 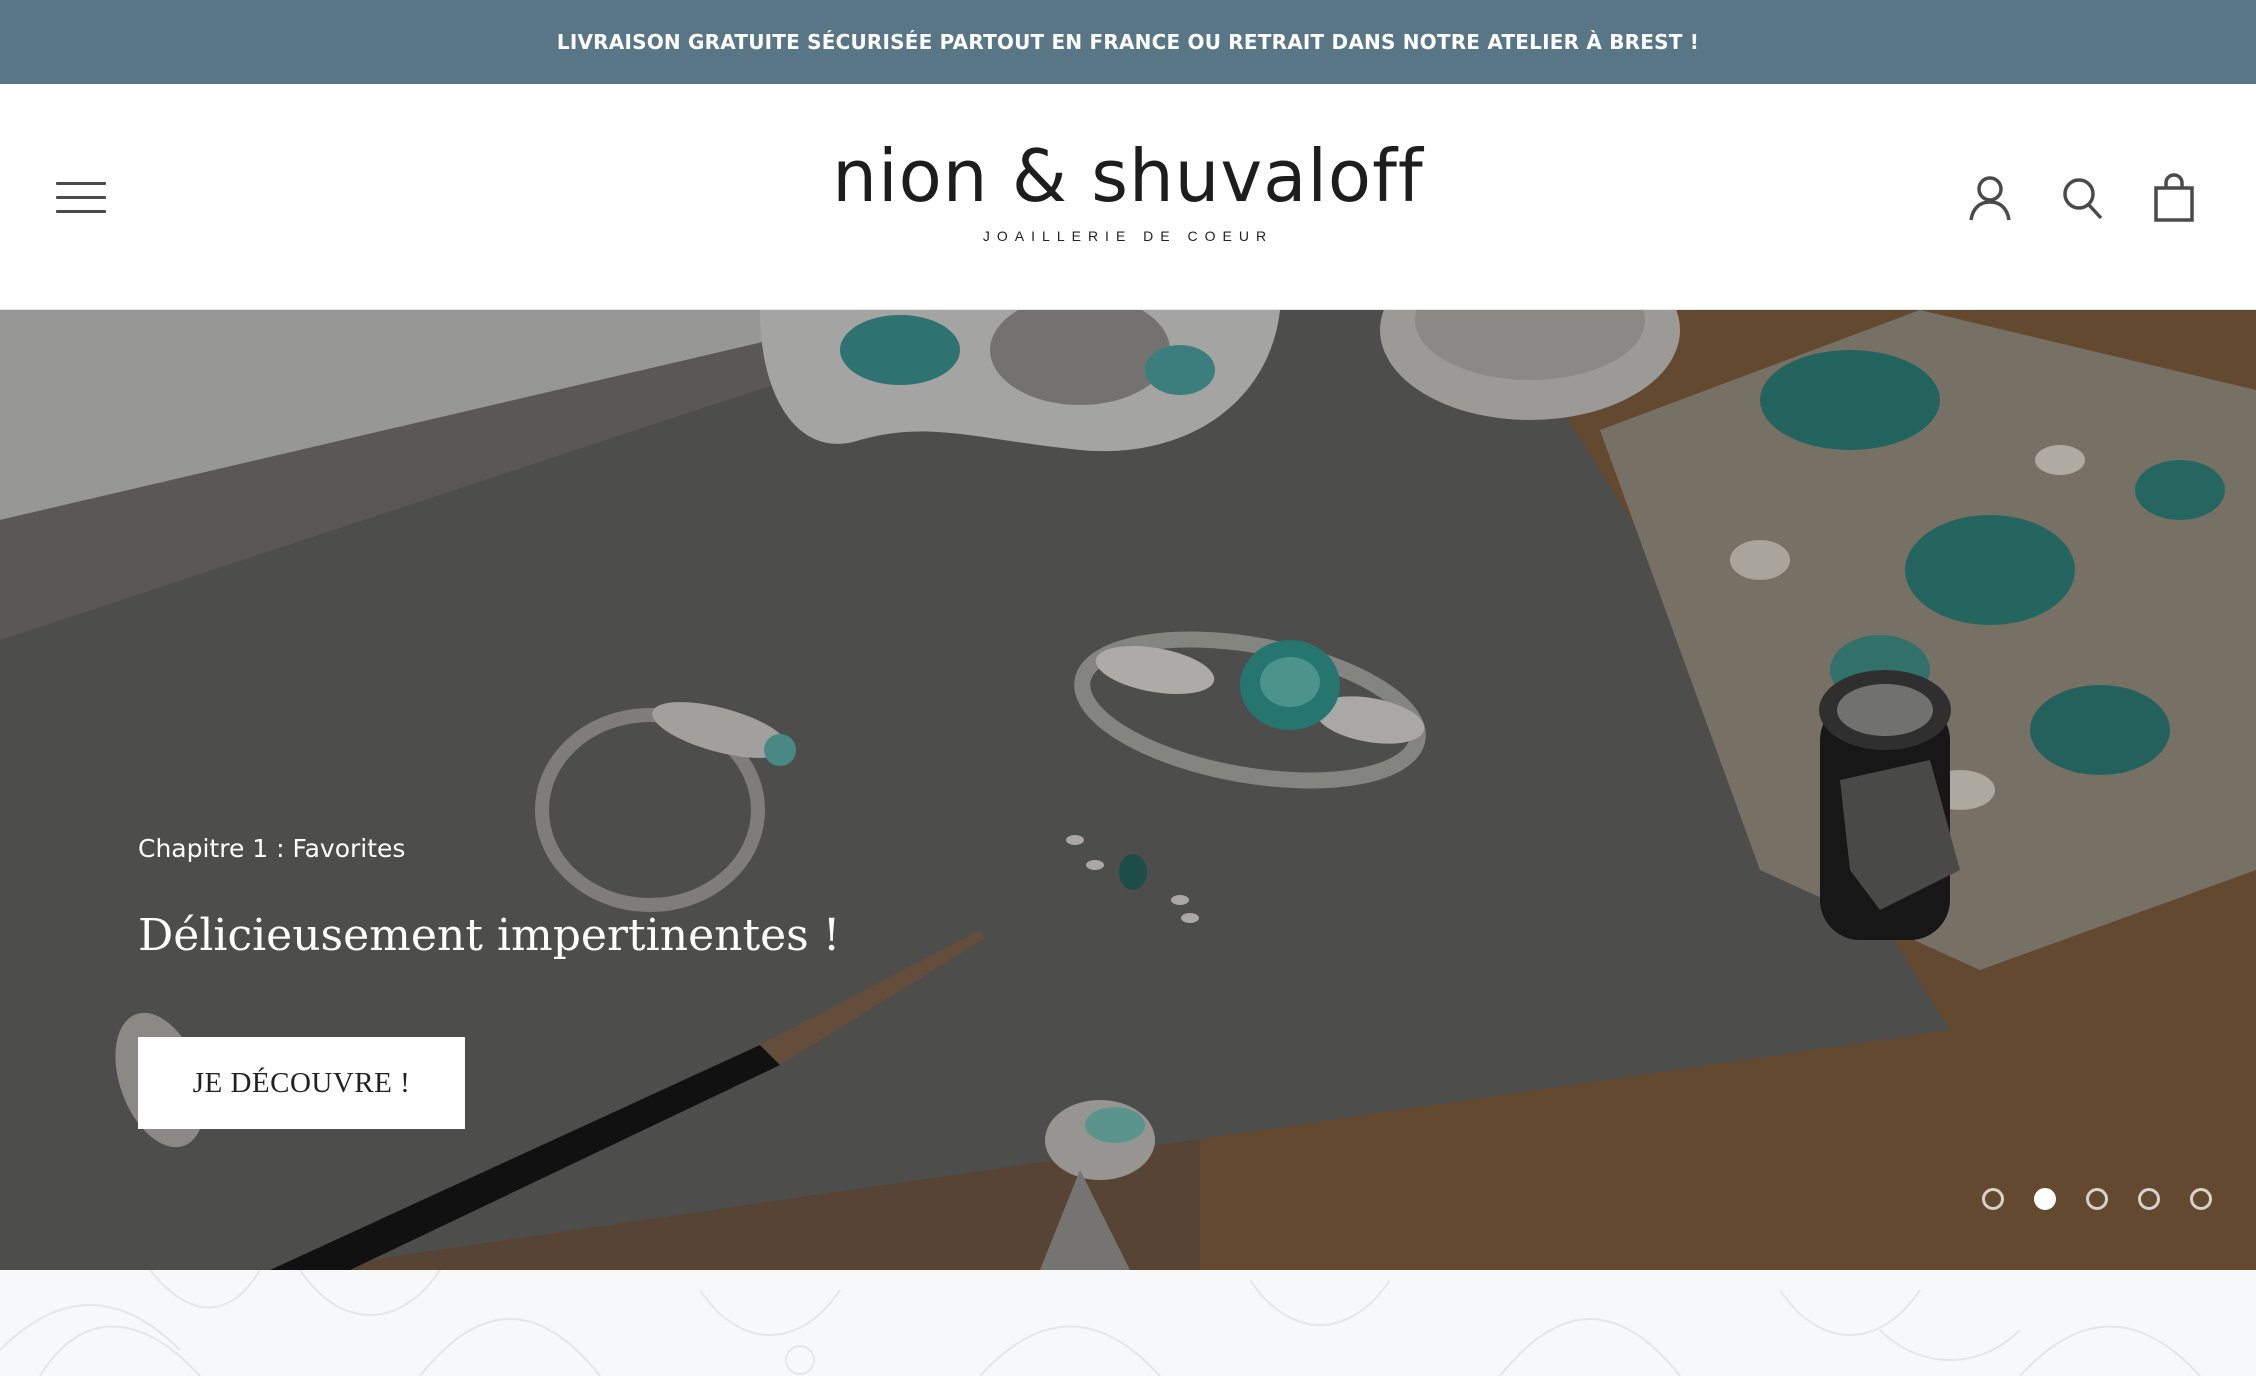 I want to click on bag-icon, so click(x=2174, y=197).